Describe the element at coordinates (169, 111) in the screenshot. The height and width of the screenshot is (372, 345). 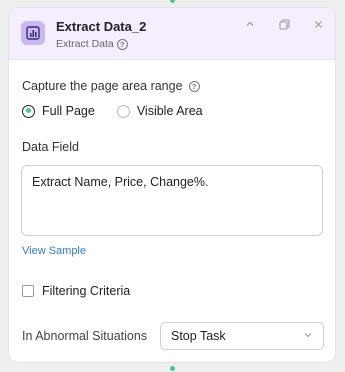
I see `radio-visible-area-label: Visible Area` at that location.